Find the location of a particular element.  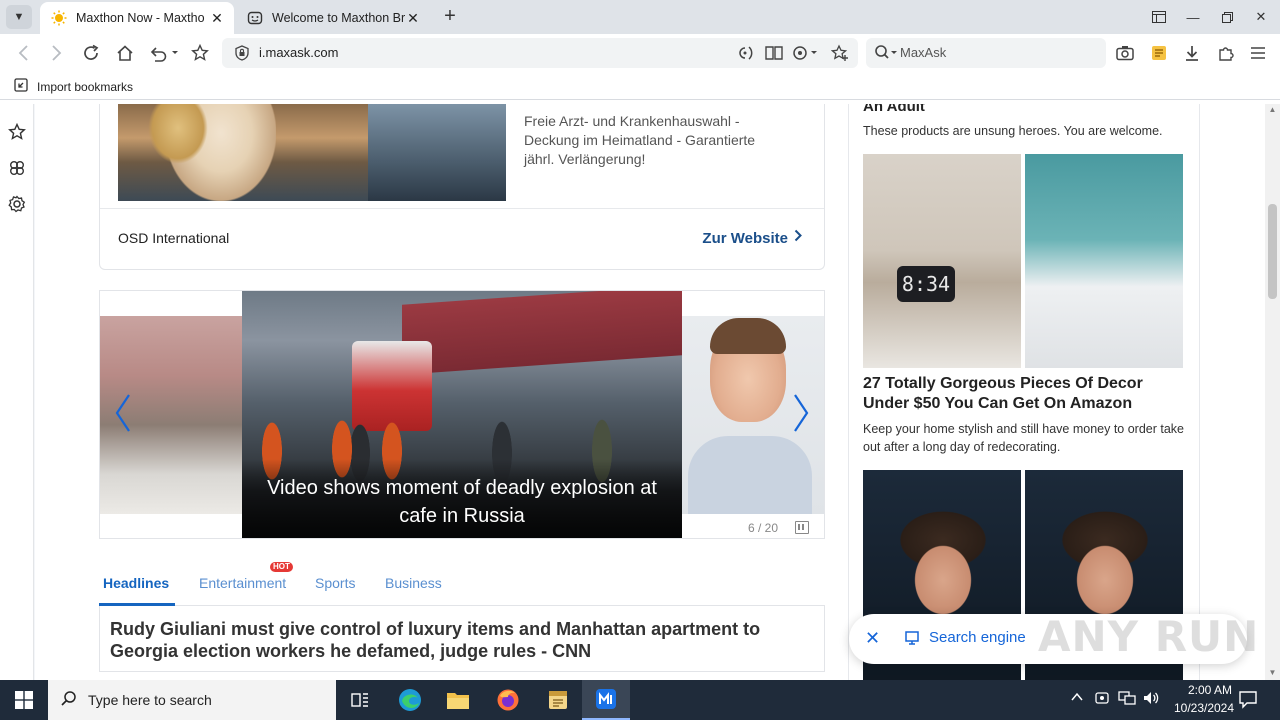

search-placeholder: MaxAsk is located at coordinates (923, 52).